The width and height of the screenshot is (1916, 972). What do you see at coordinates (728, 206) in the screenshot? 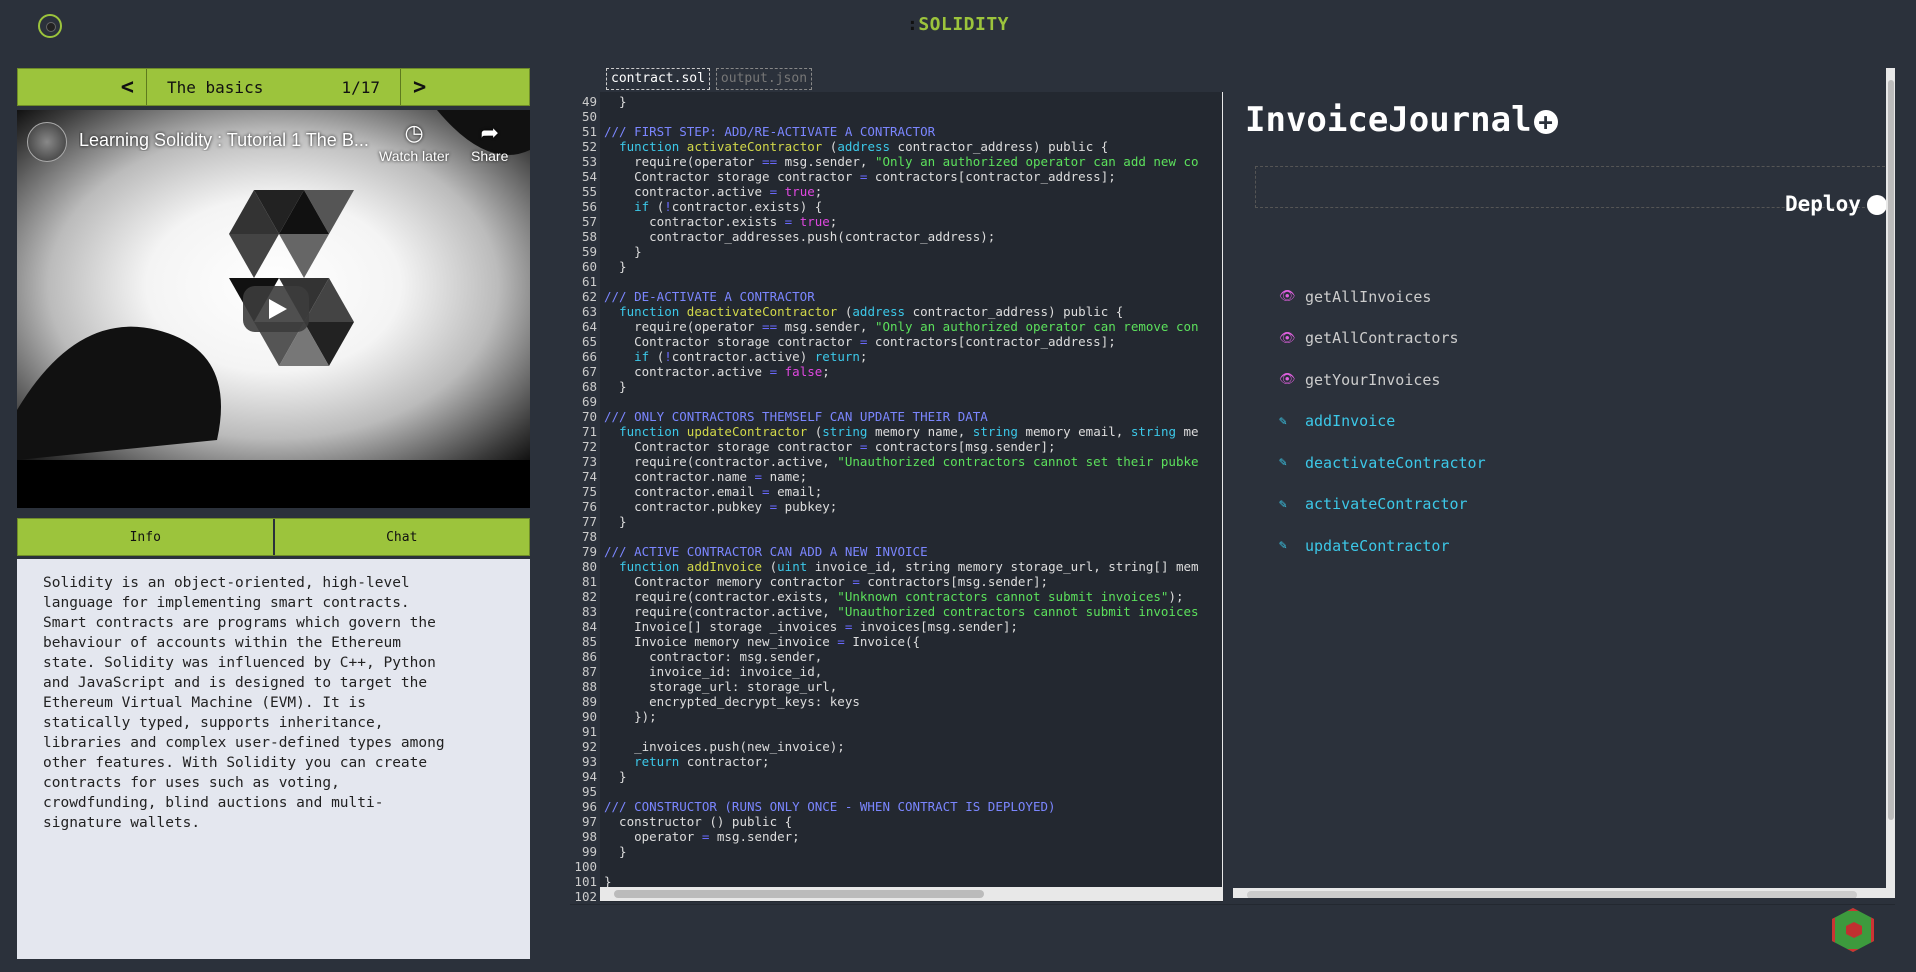
I see `code-line: if (!contractor.exists) {` at bounding box center [728, 206].